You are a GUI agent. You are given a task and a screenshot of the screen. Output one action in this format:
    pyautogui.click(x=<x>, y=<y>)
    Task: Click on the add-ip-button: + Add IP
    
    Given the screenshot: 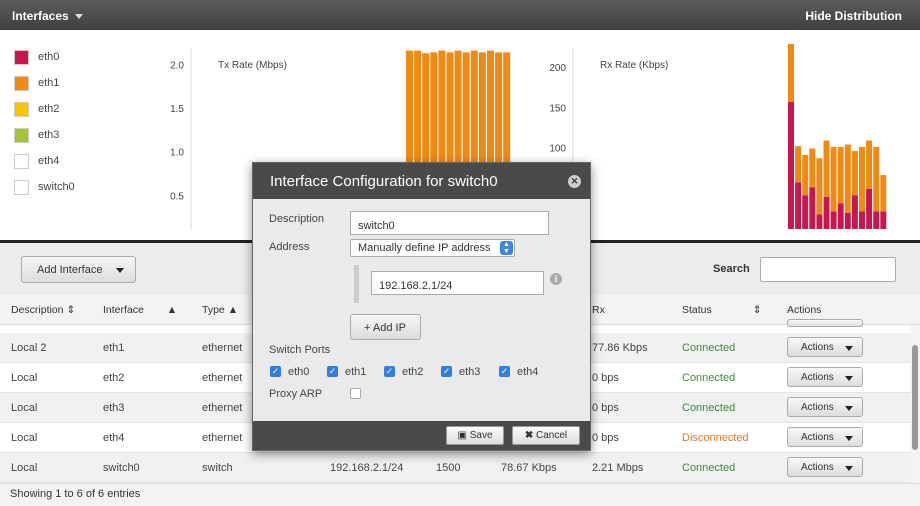 What is the action you would take?
    pyautogui.click(x=385, y=327)
    